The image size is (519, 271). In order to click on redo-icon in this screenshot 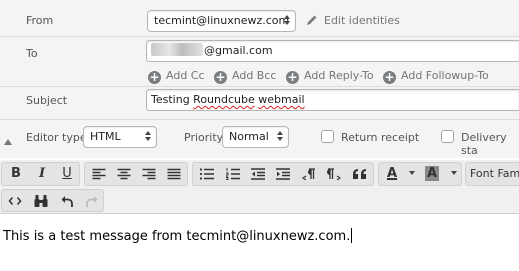, I will do `click(92, 201)`.